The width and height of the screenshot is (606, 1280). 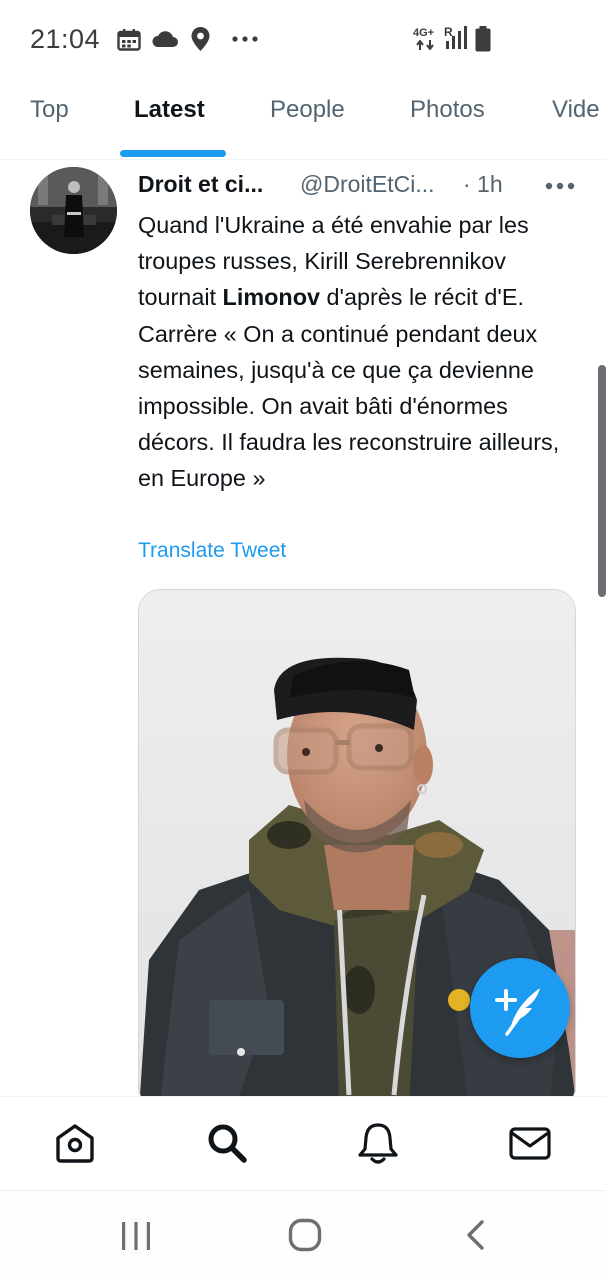 I want to click on active-tab-indicator, so click(x=173, y=153).